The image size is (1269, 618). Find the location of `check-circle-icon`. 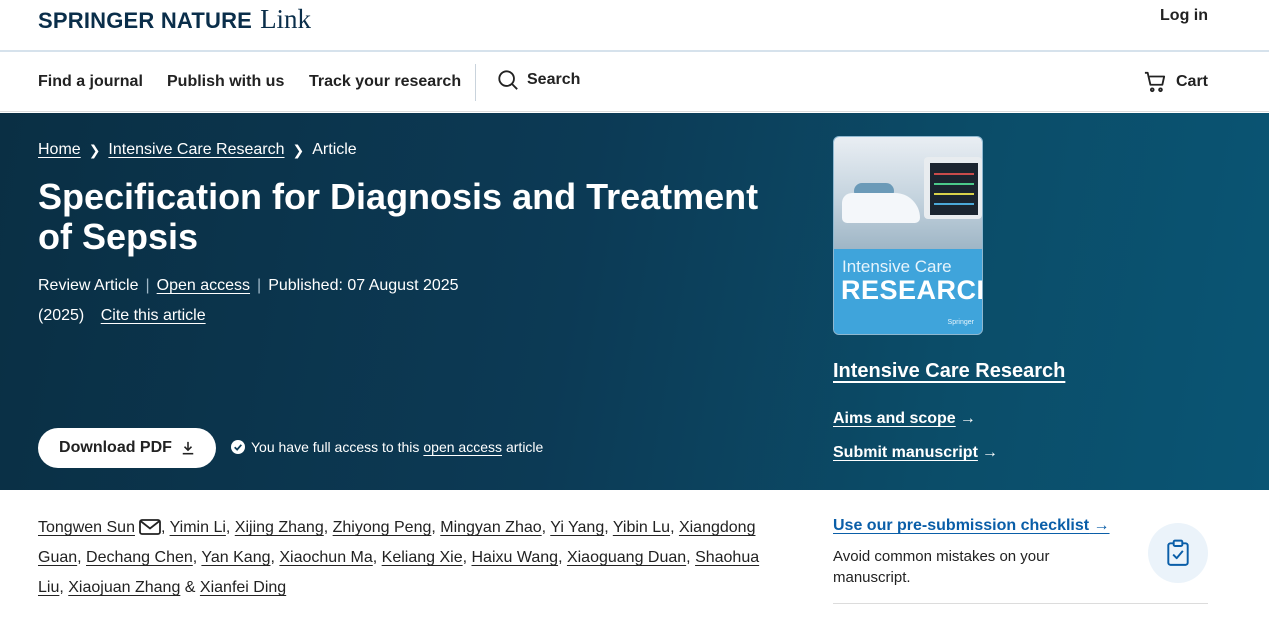

check-circle-icon is located at coordinates (238, 447).